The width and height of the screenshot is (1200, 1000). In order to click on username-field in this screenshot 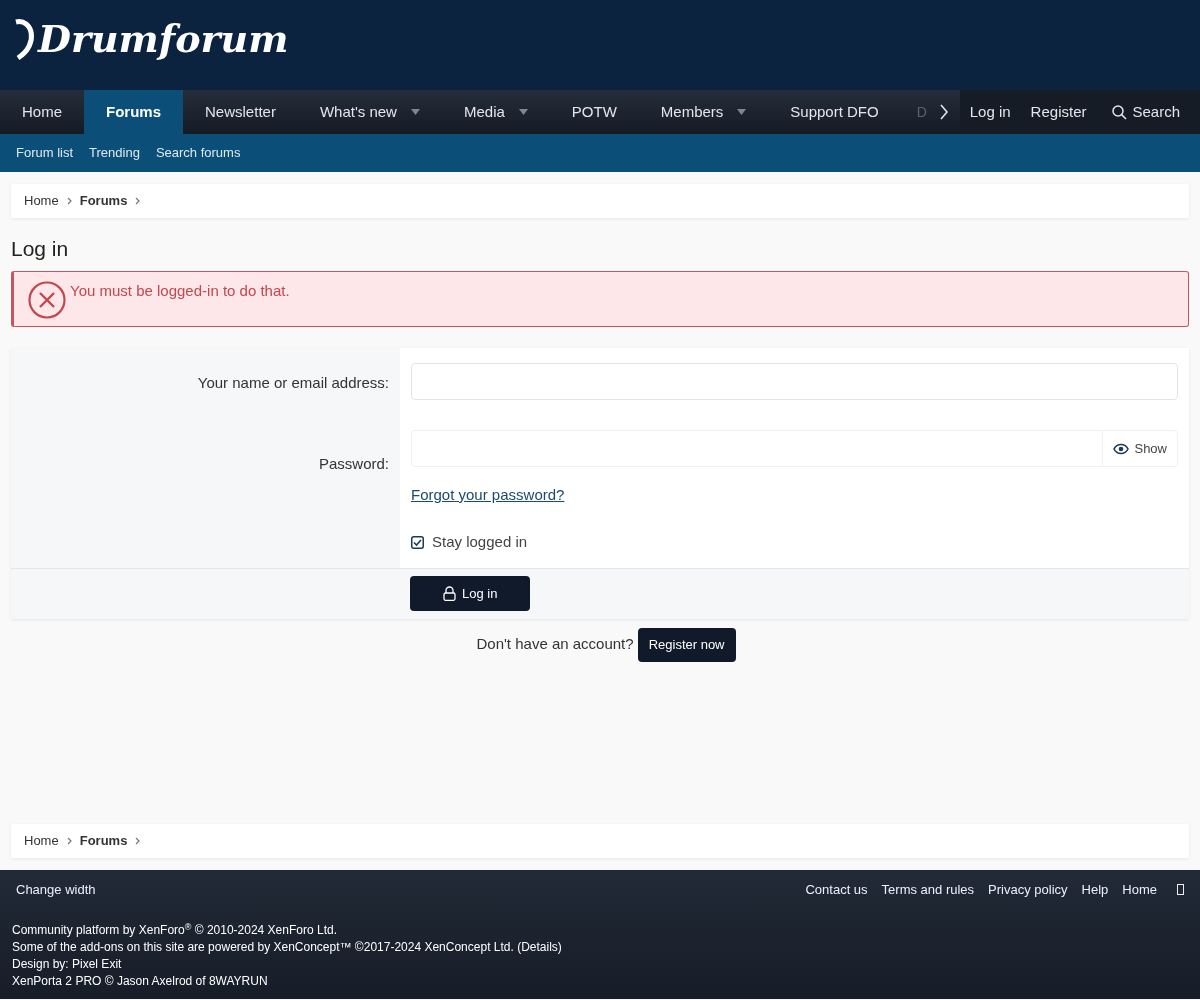, I will do `click(794, 382)`.